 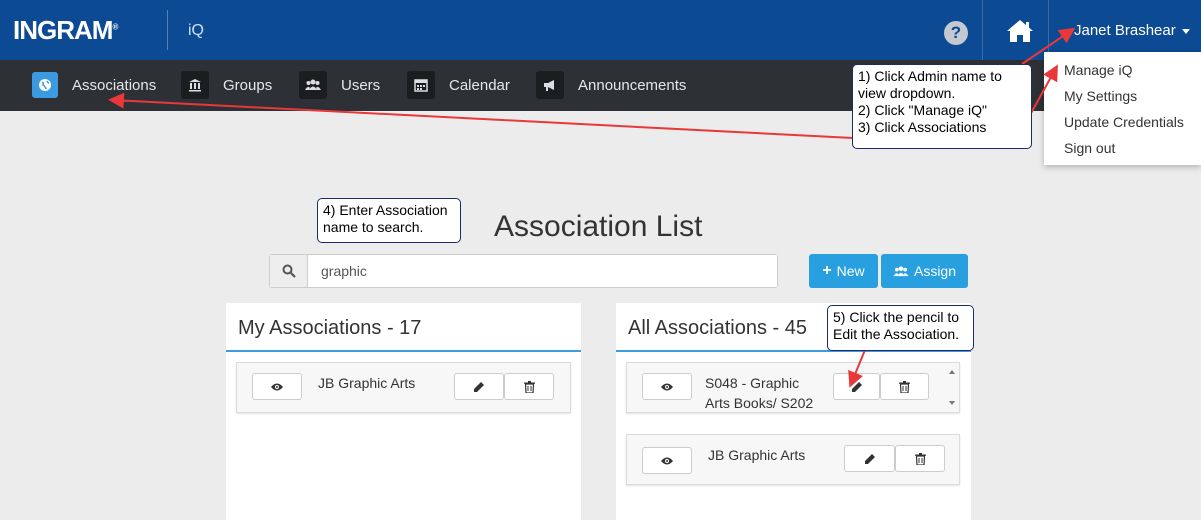 What do you see at coordinates (1098, 70) in the screenshot?
I see `menu-item-manage-iq: Manage iQ` at bounding box center [1098, 70].